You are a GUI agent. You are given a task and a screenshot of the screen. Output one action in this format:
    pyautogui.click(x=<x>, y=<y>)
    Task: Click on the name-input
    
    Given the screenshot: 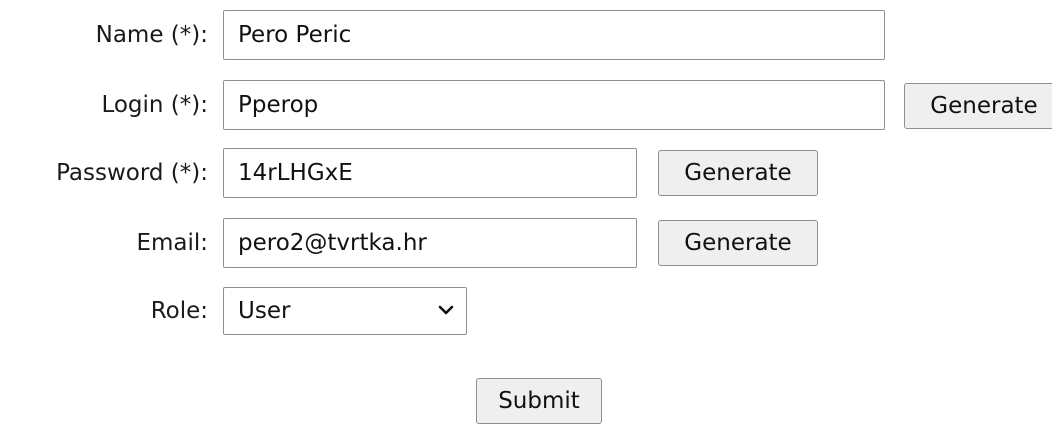 What is the action you would take?
    pyautogui.click(x=554, y=35)
    